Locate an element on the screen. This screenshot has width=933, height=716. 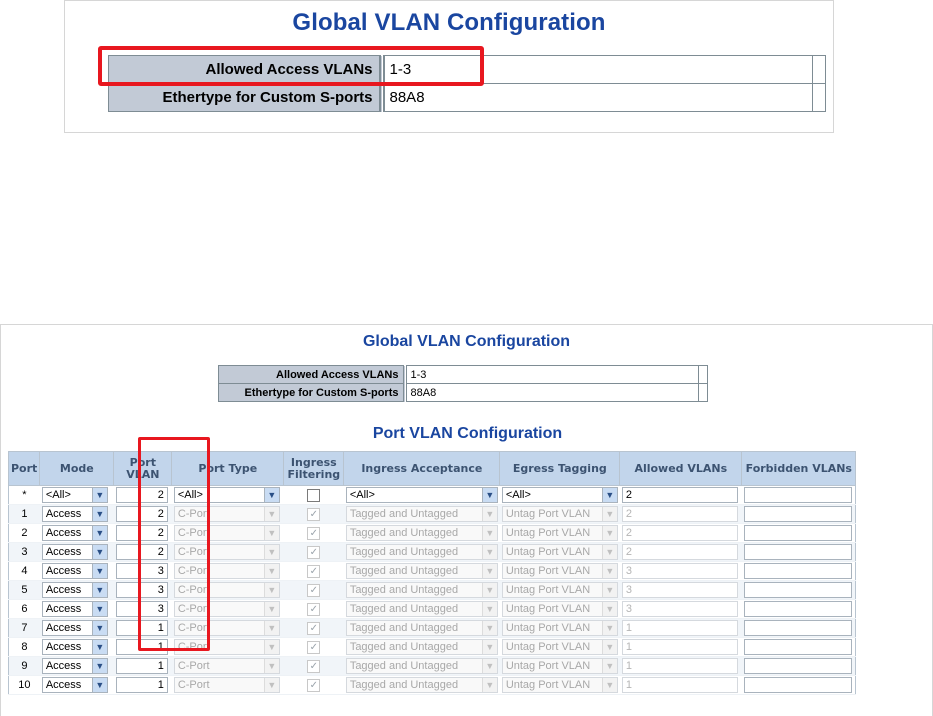
port-number: 7 is located at coordinates (24, 628).